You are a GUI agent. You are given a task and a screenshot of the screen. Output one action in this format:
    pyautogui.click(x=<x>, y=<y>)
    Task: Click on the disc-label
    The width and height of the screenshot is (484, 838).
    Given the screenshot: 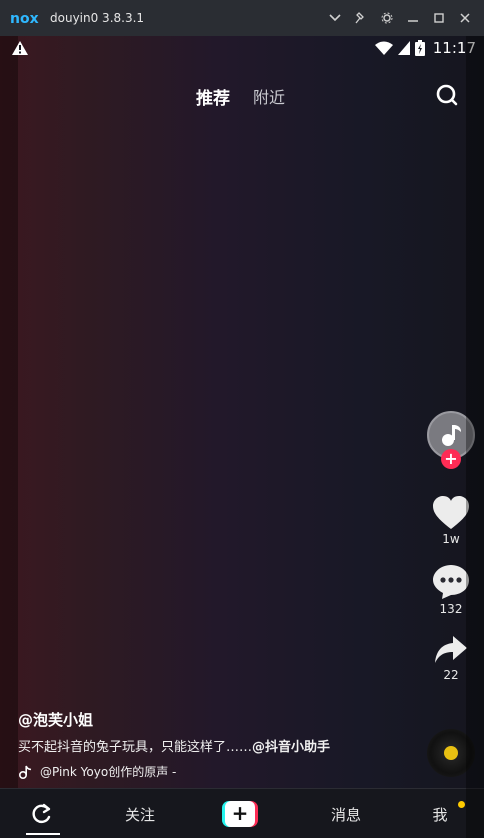 What is the action you would take?
    pyautogui.click(x=451, y=753)
    